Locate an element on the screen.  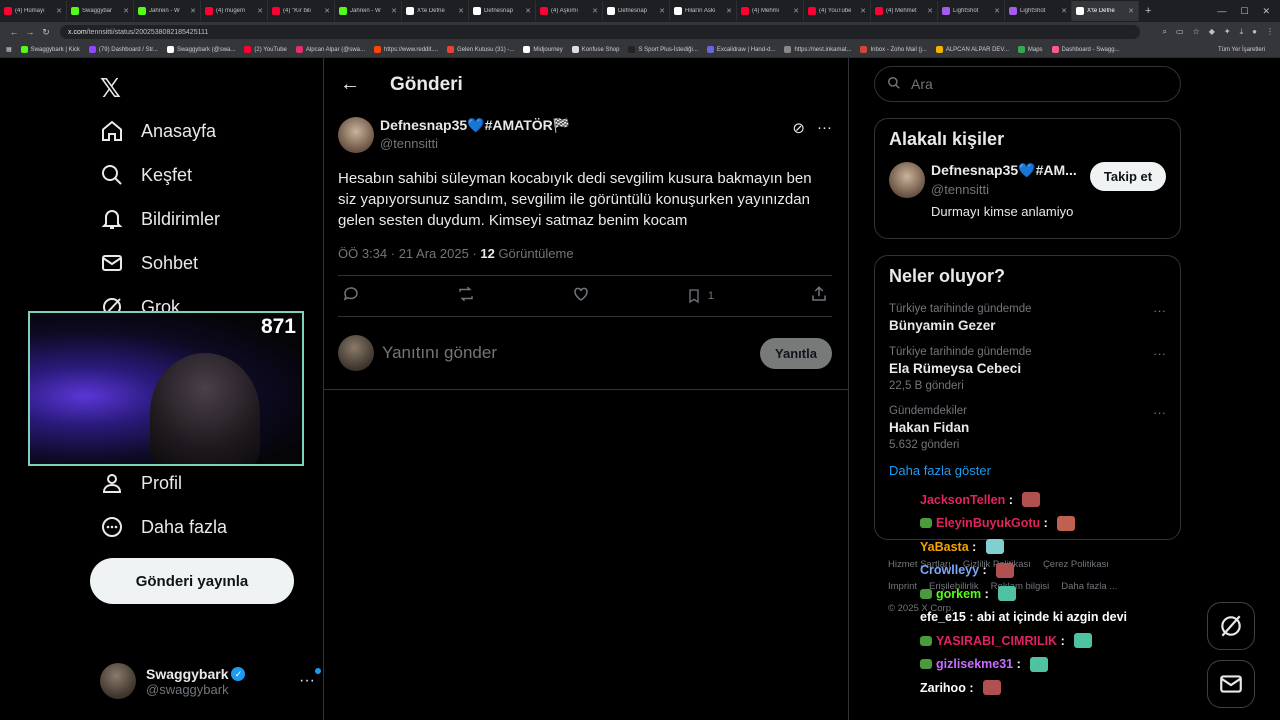
chat-username: Crowlleyy is located at coordinates (949, 570).